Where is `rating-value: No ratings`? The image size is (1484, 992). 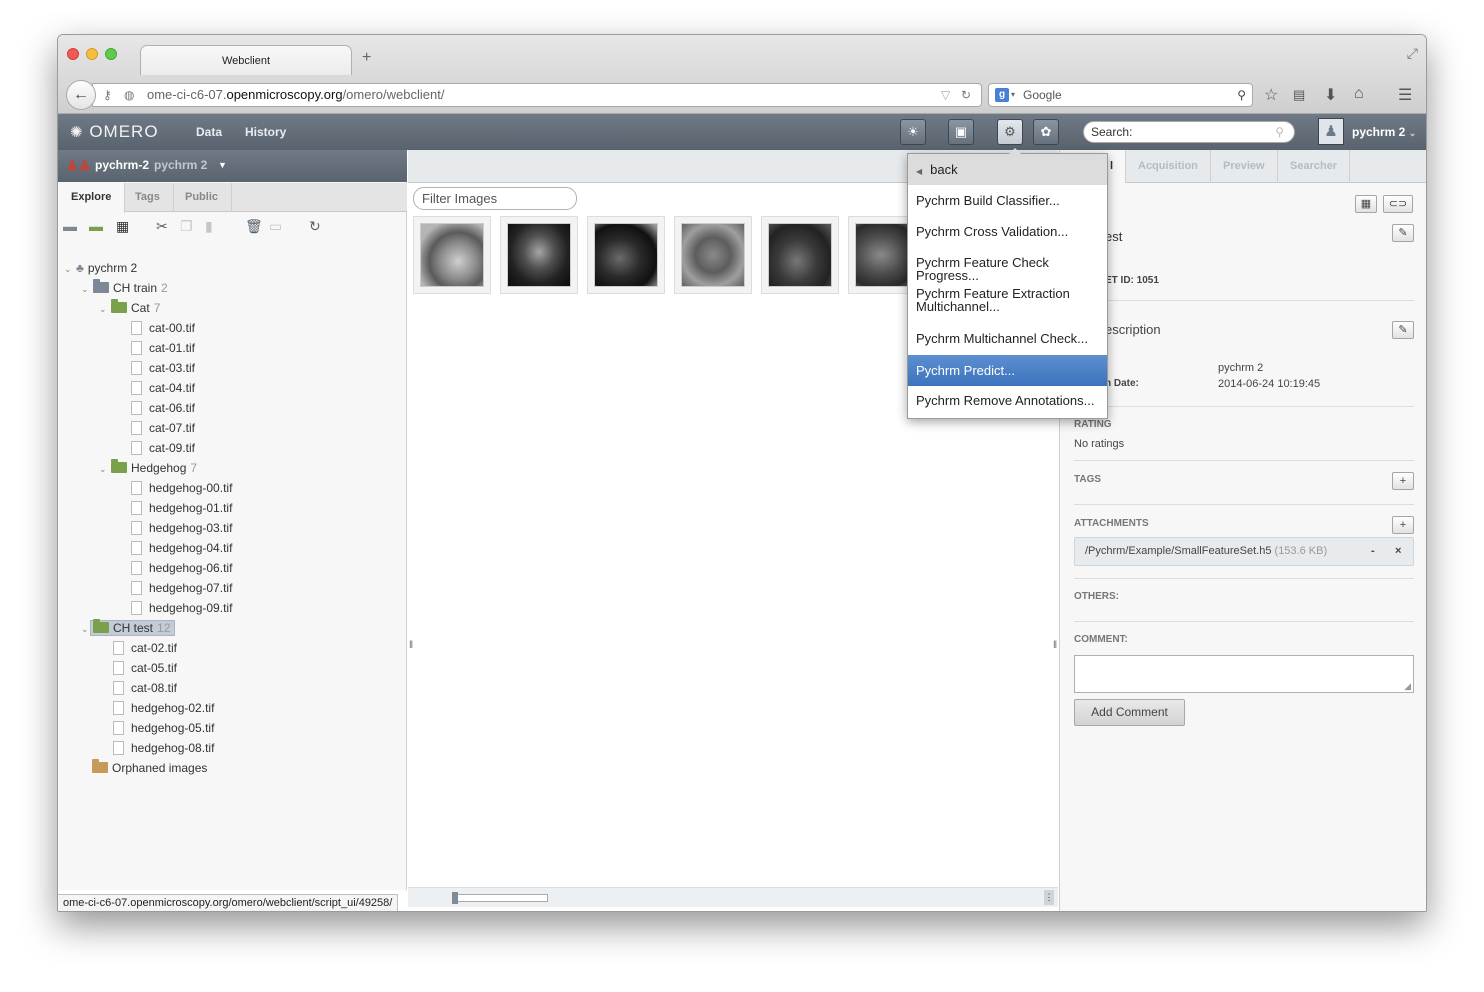
rating-value: No ratings is located at coordinates (1099, 444).